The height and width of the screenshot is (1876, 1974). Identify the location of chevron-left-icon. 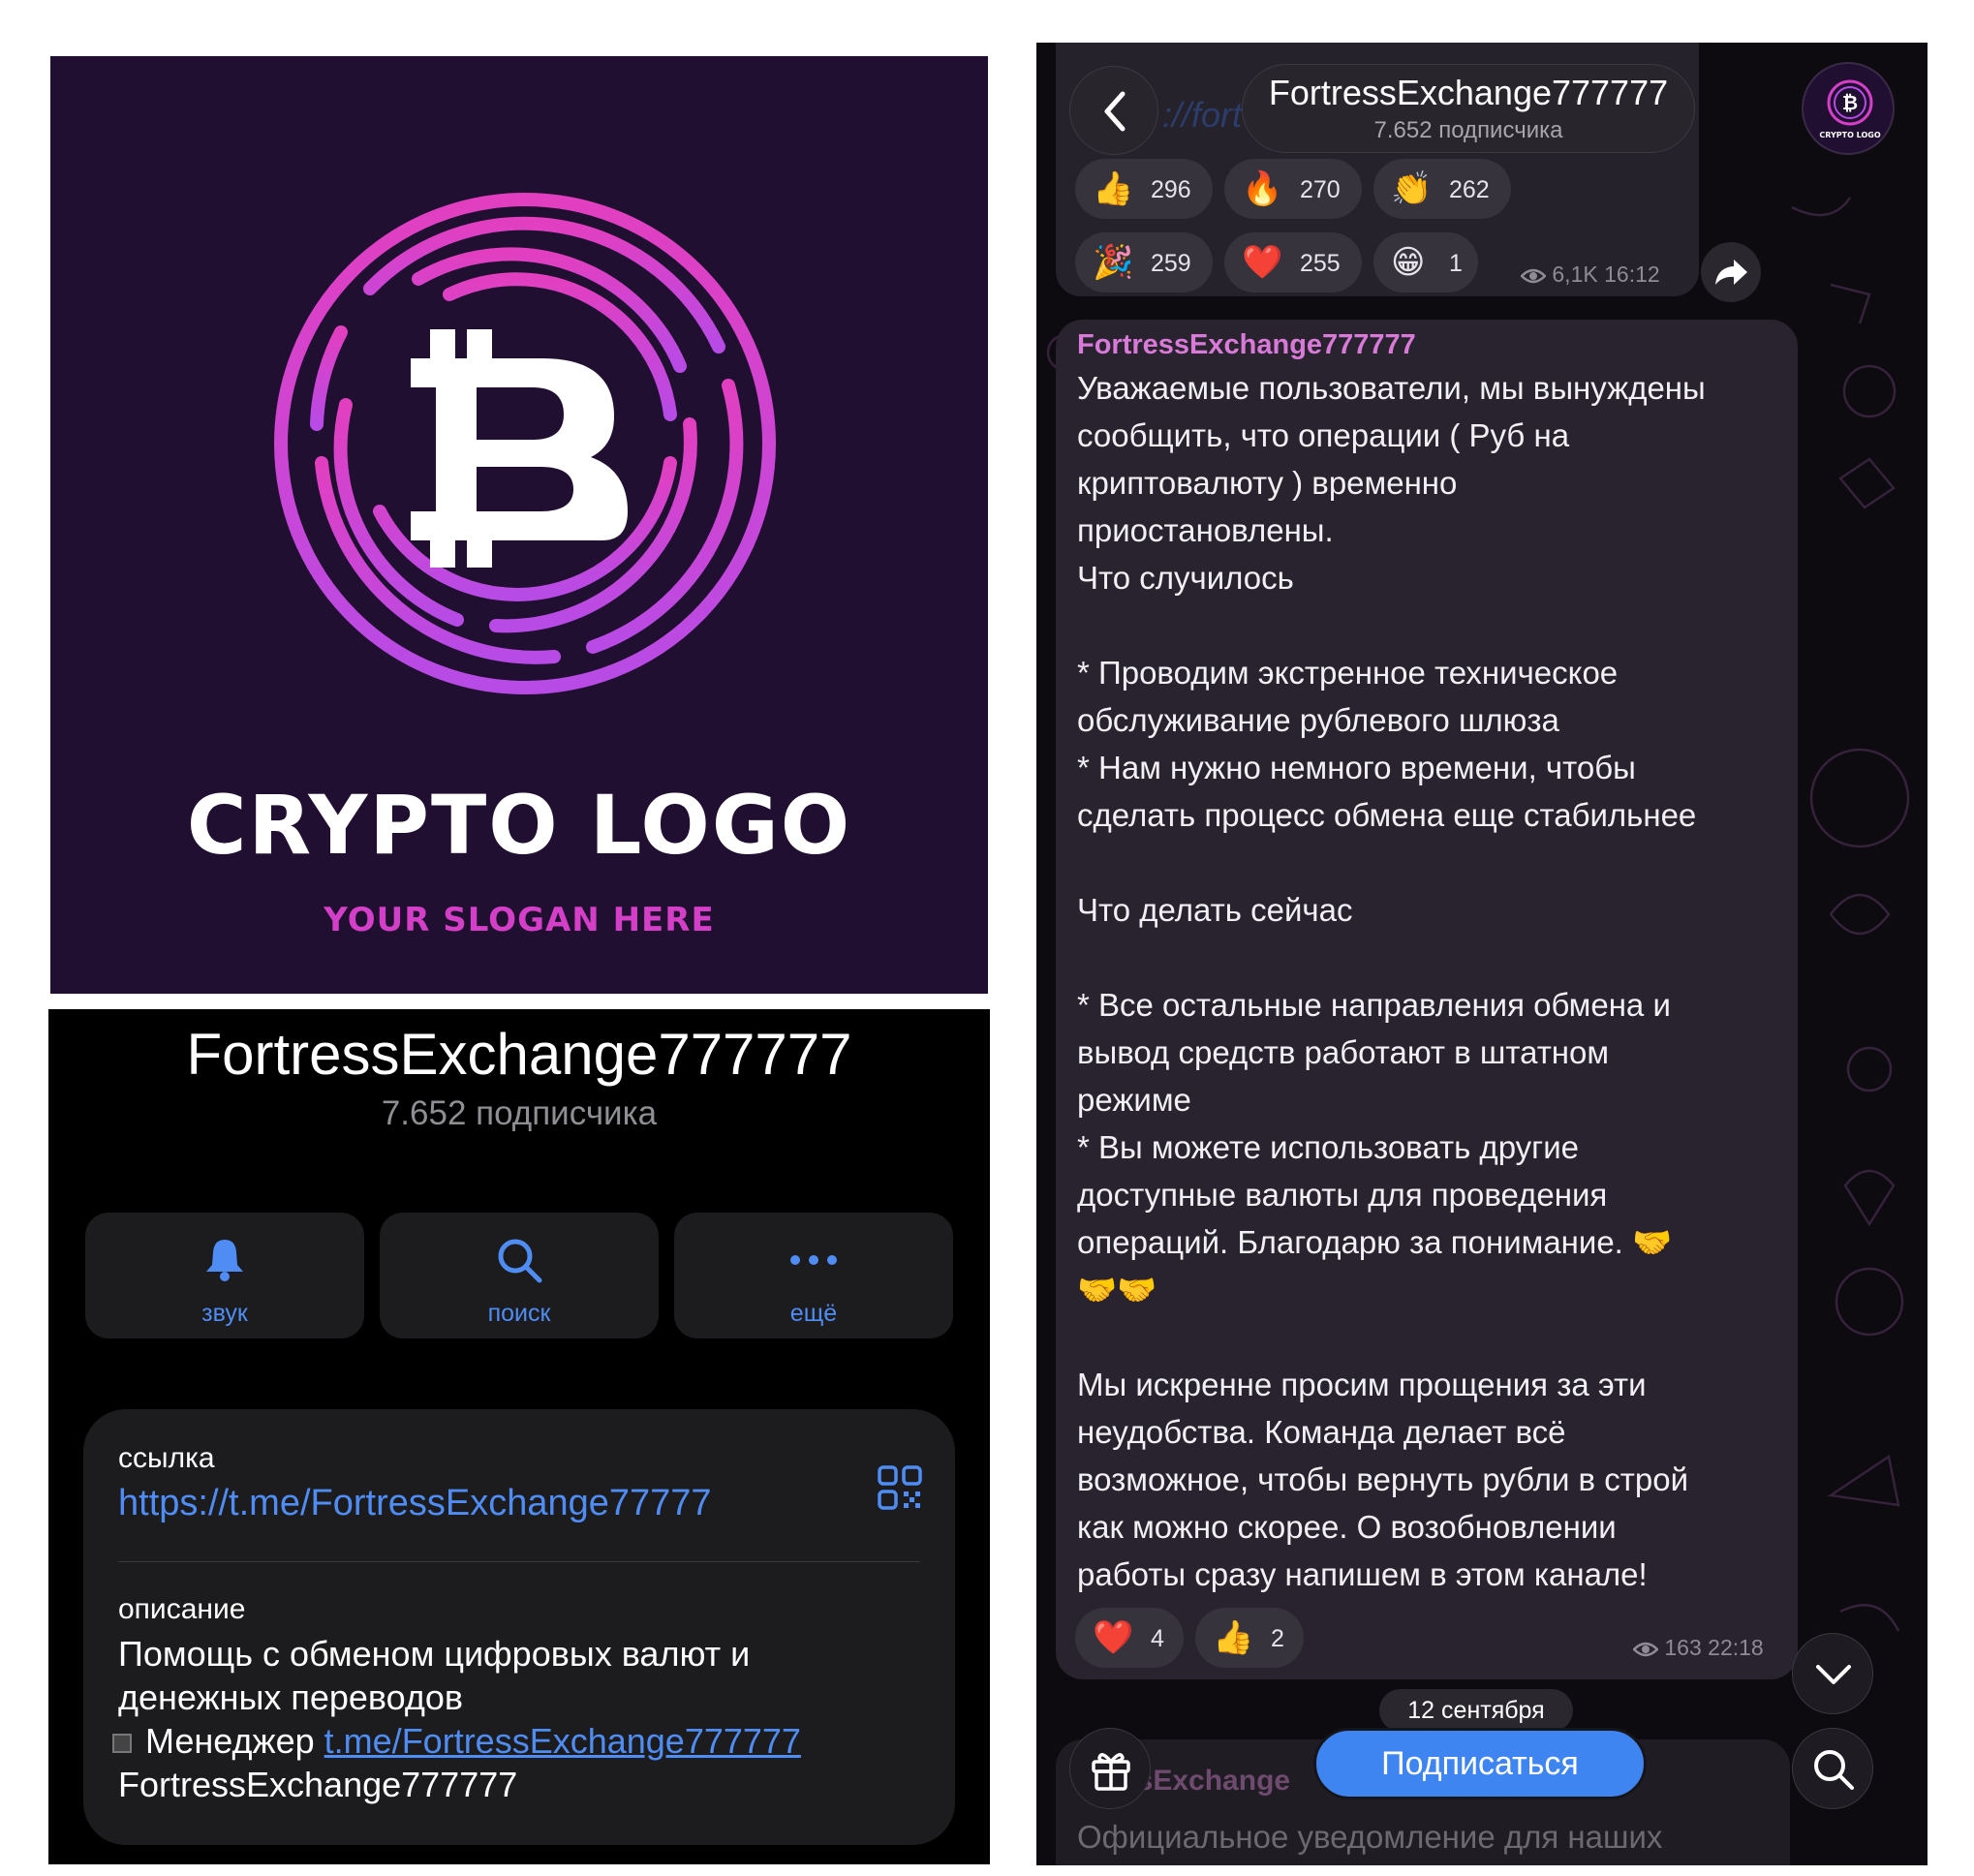
(1115, 111).